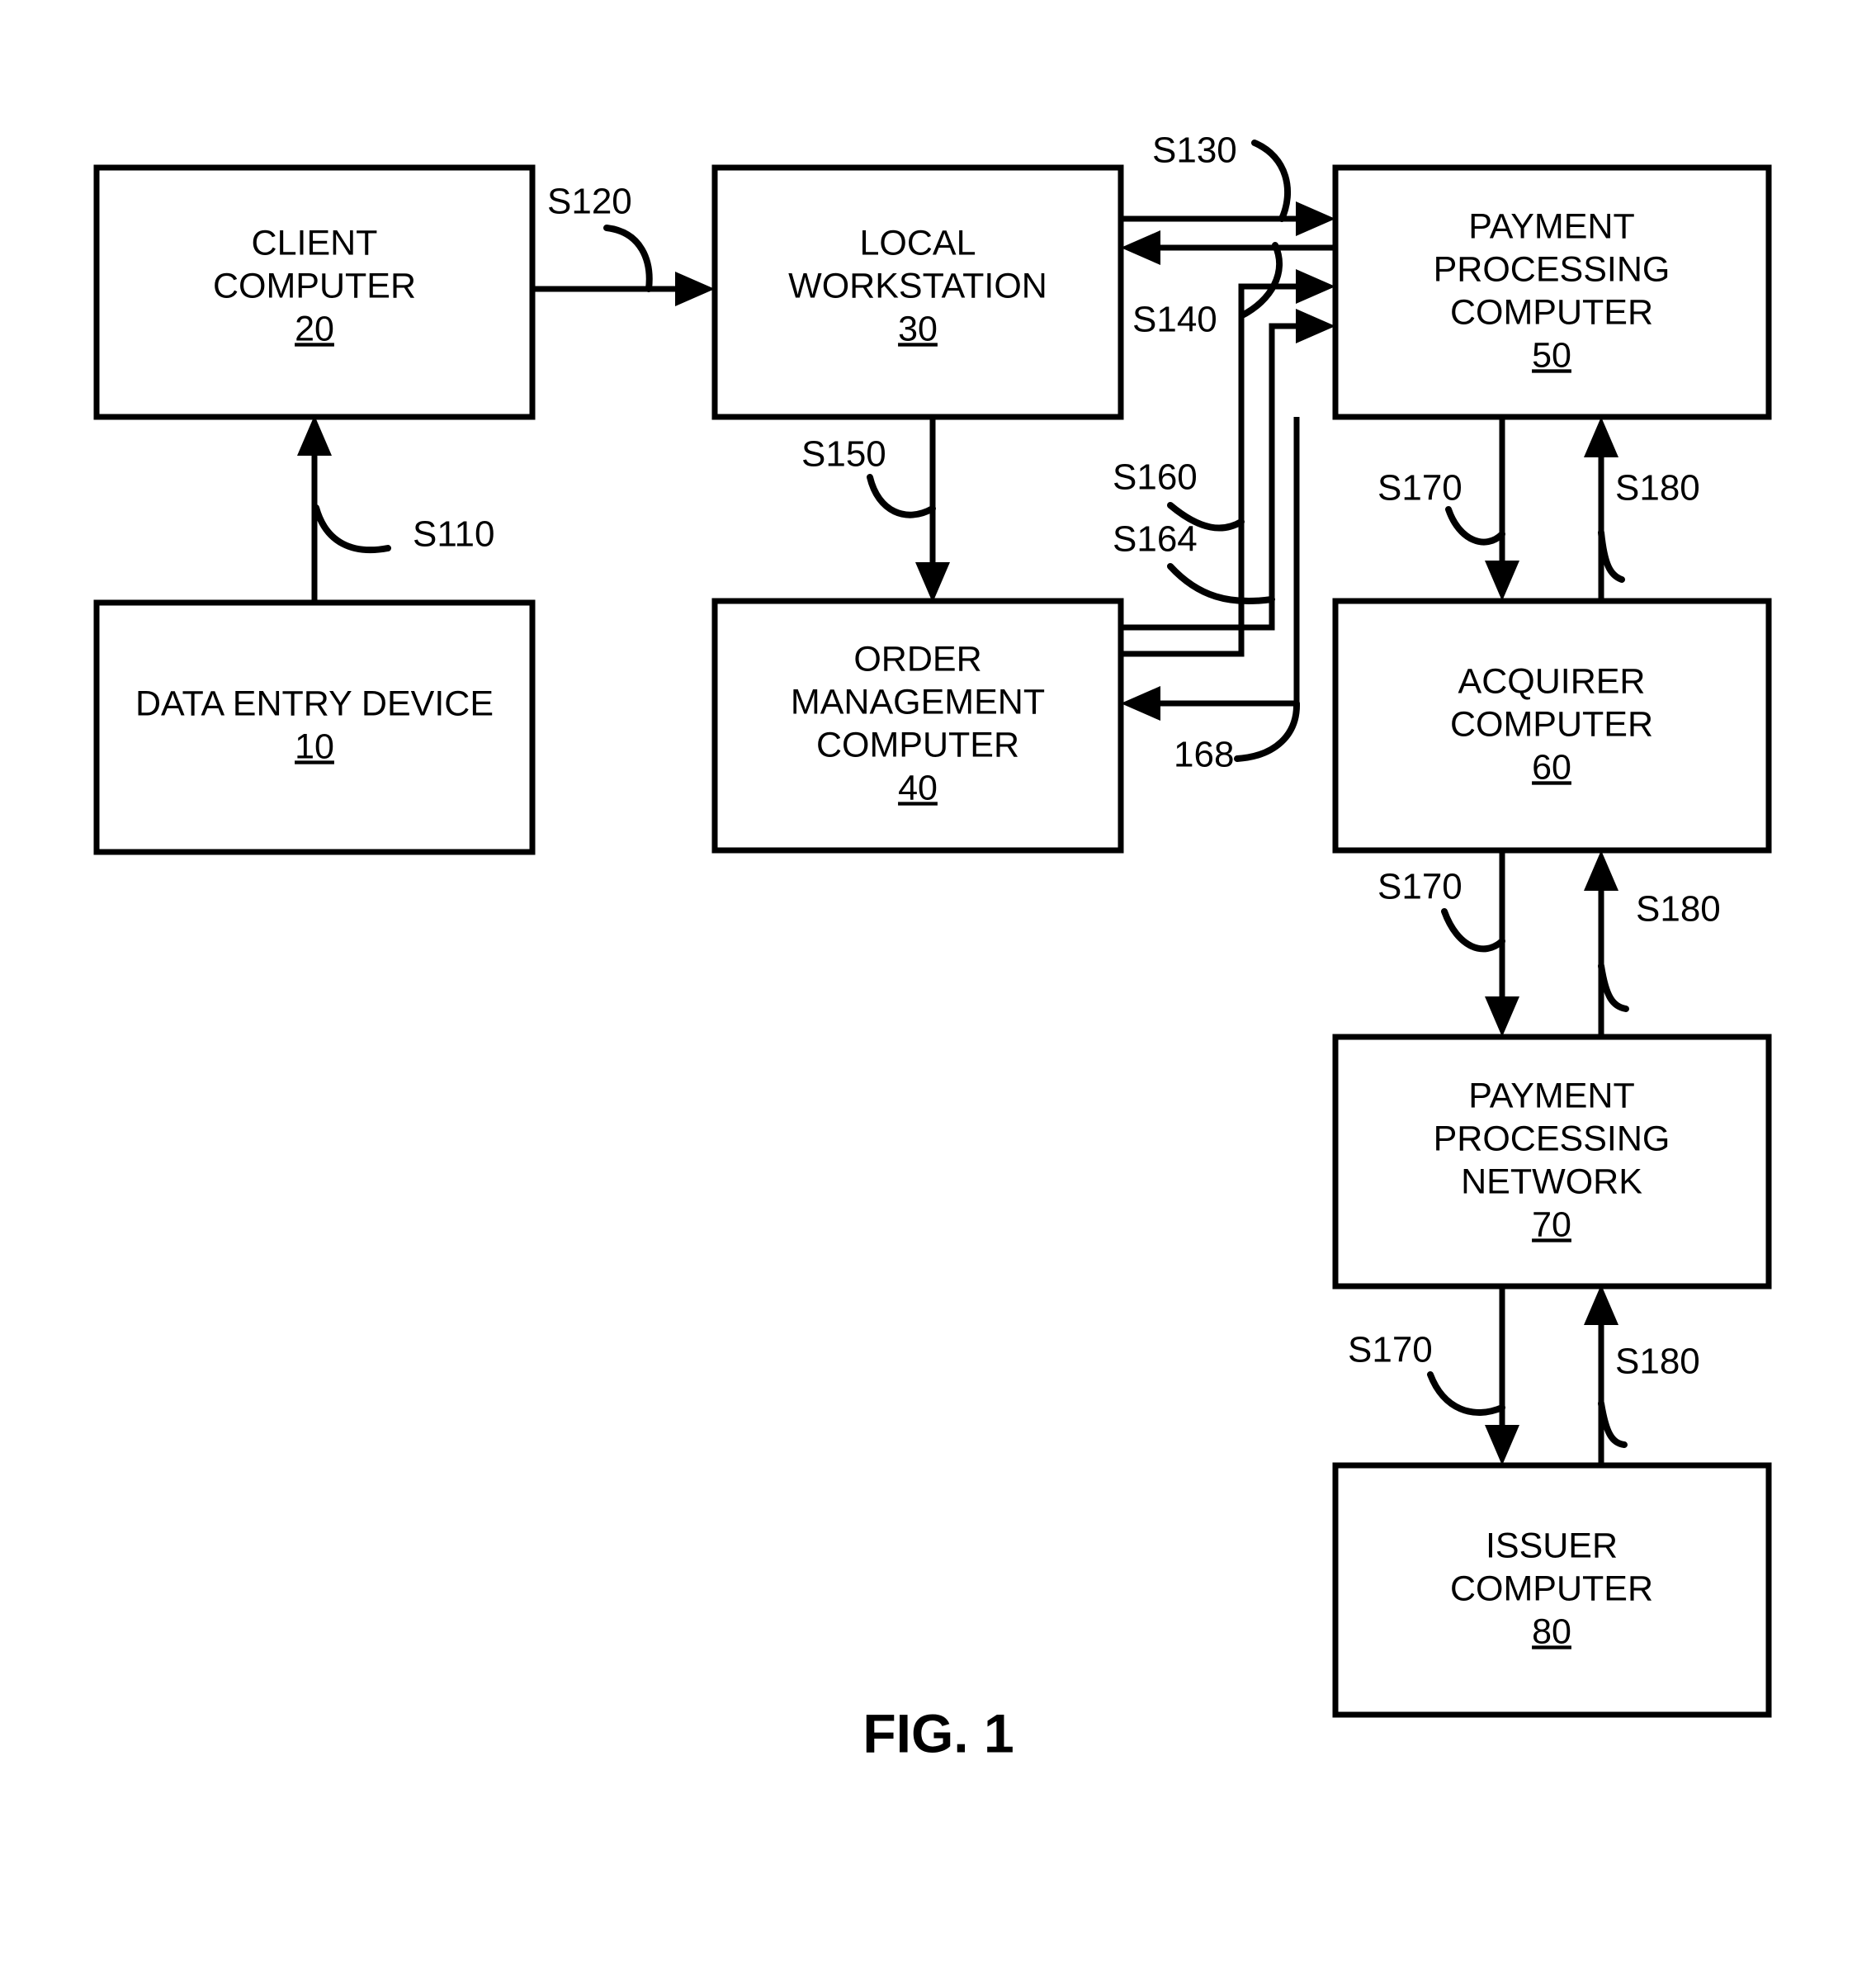  Describe the element at coordinates (918, 328) in the screenshot. I see `box-ref-number: 30` at that location.